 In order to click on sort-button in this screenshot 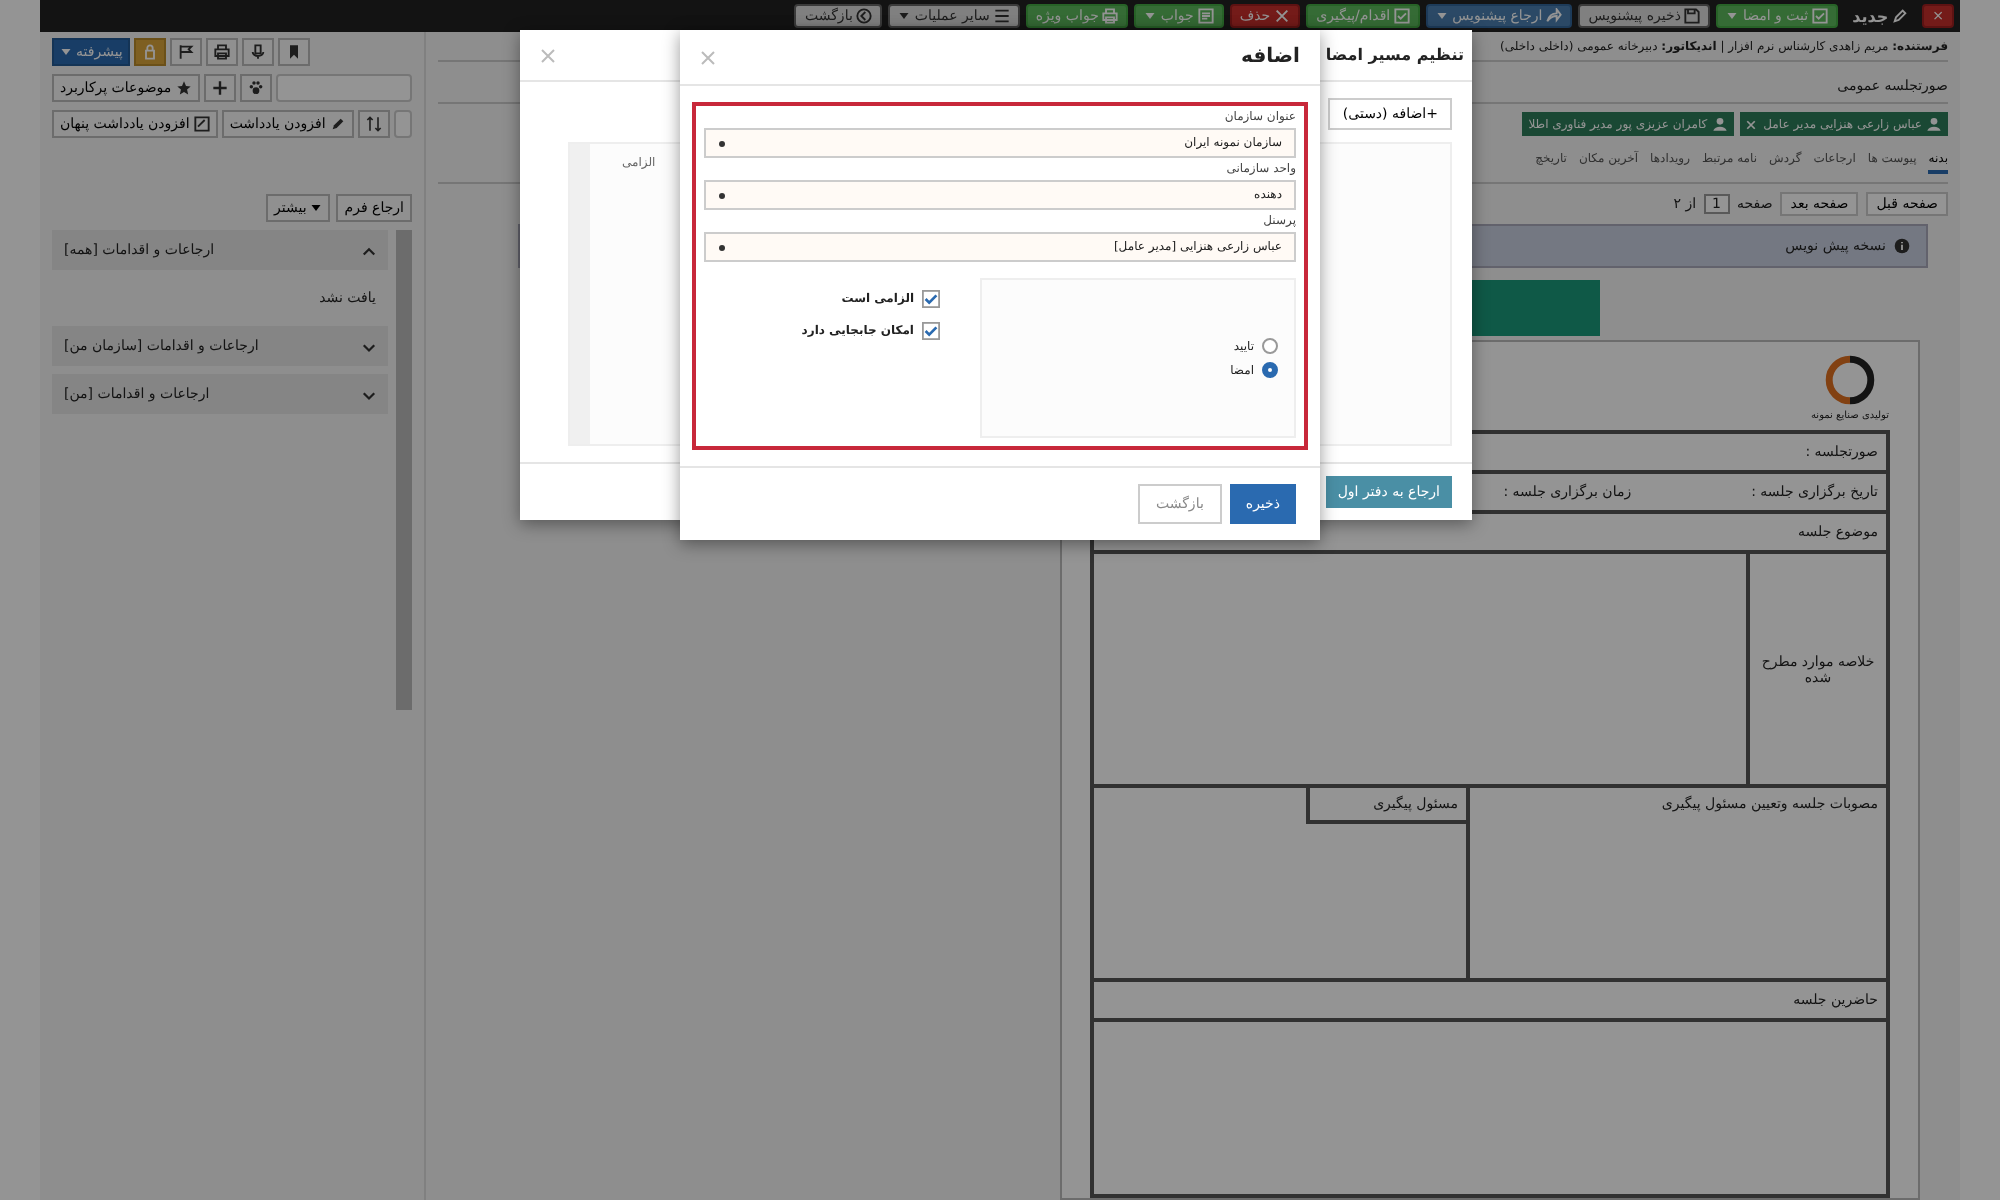, I will do `click(373, 124)`.